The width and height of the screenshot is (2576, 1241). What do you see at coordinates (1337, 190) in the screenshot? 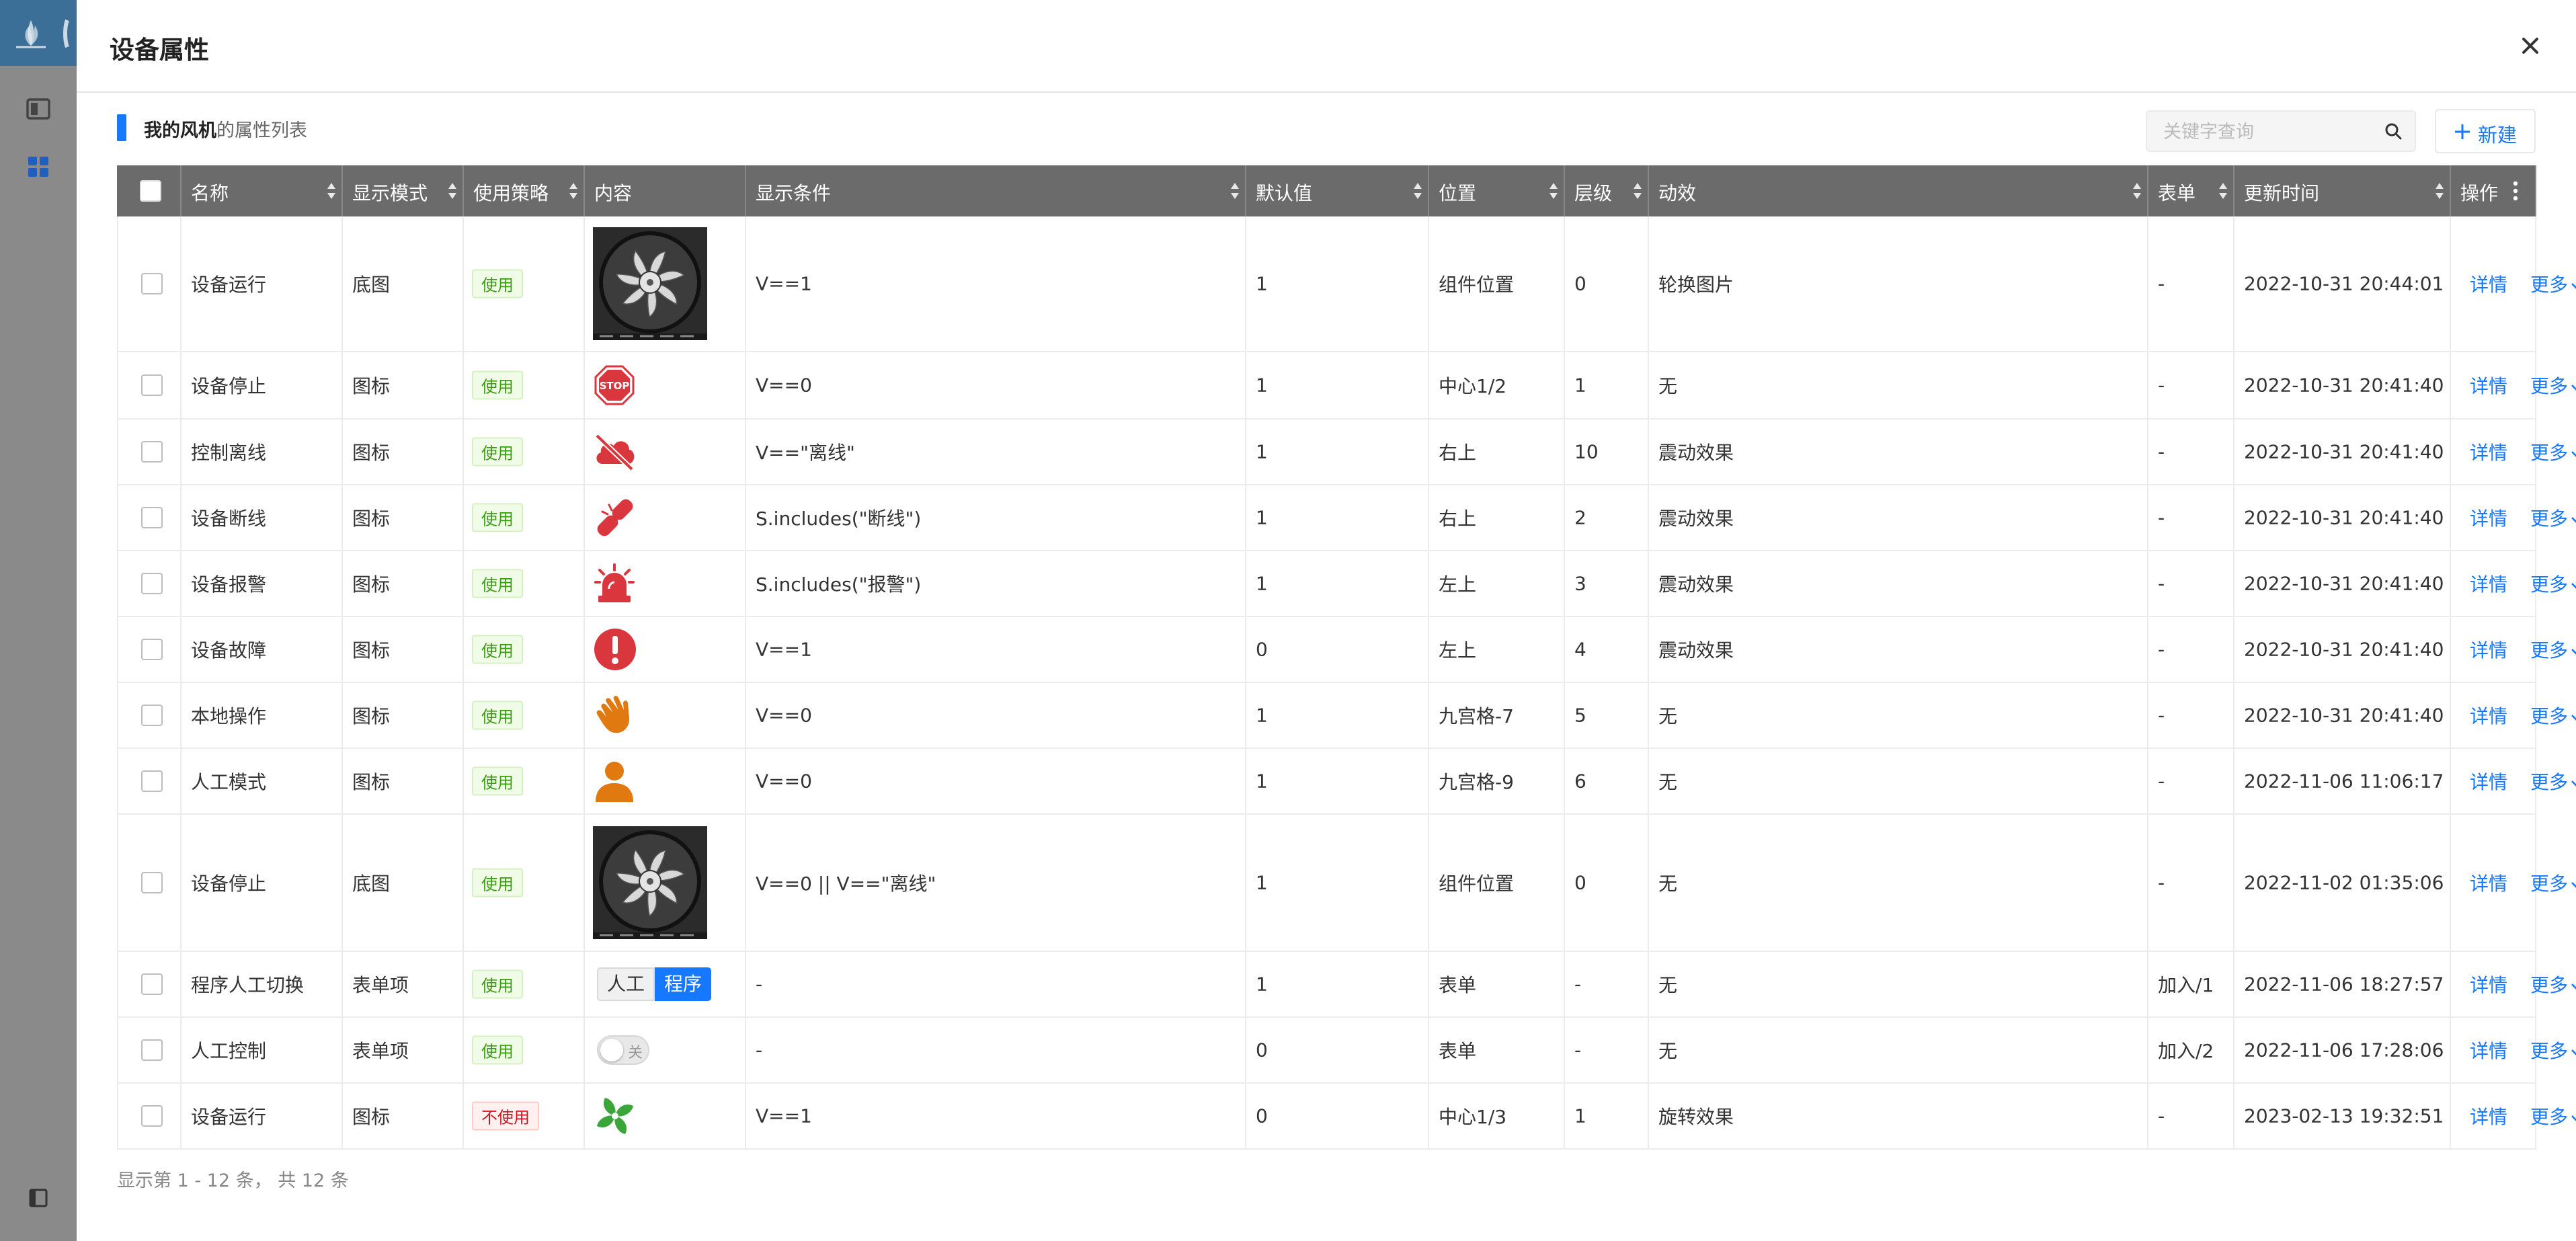
I see `column-header-default-value: 默认值` at bounding box center [1337, 190].